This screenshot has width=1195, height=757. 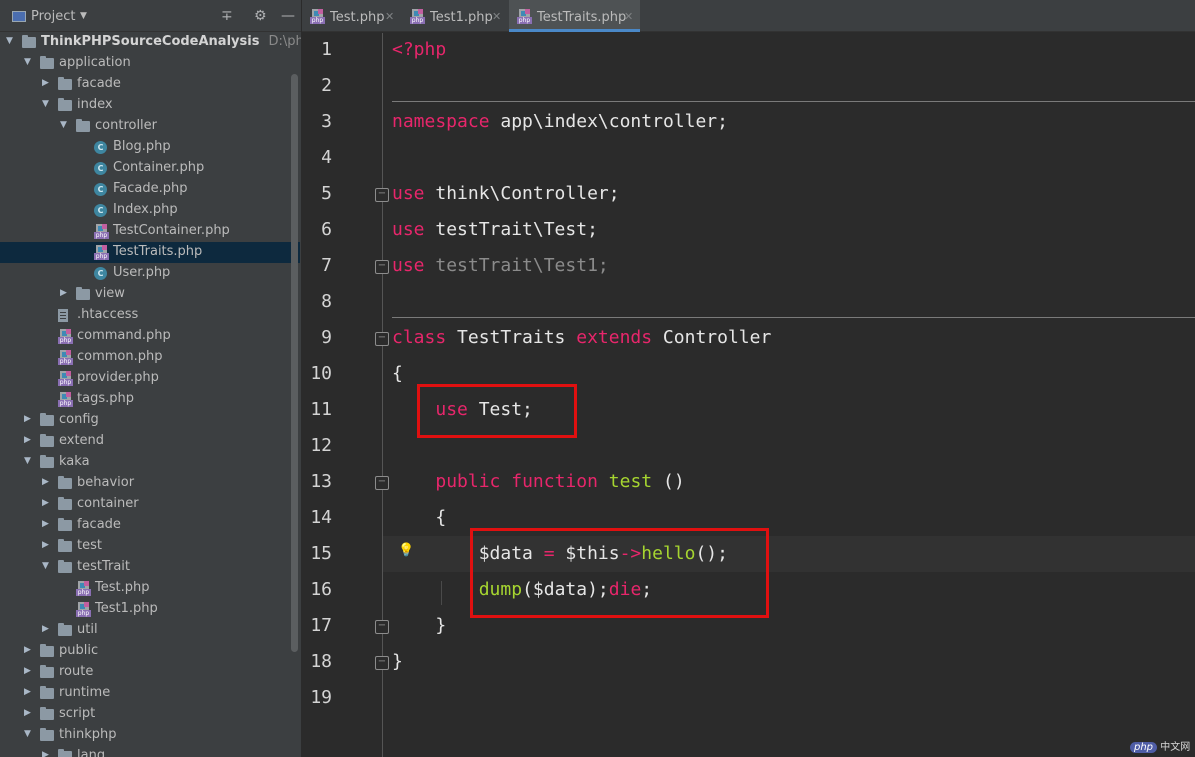 What do you see at coordinates (150, 735) in the screenshot?
I see `tree-item: ▼ thinkphp` at bounding box center [150, 735].